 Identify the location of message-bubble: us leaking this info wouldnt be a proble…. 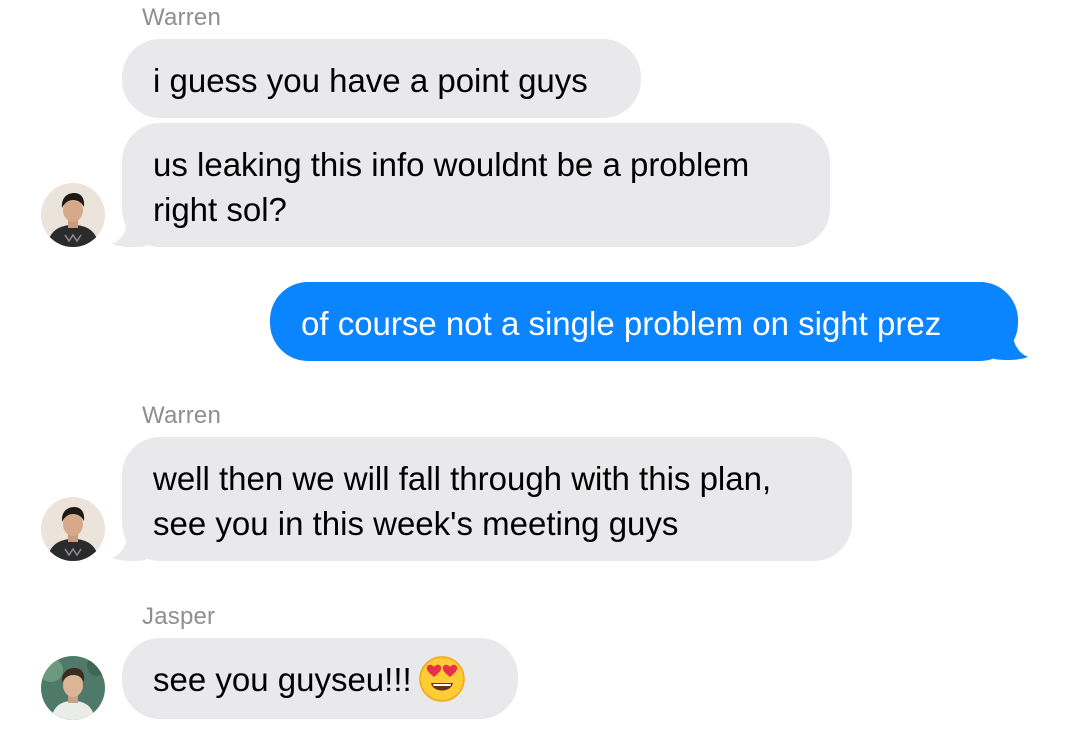
(476, 185).